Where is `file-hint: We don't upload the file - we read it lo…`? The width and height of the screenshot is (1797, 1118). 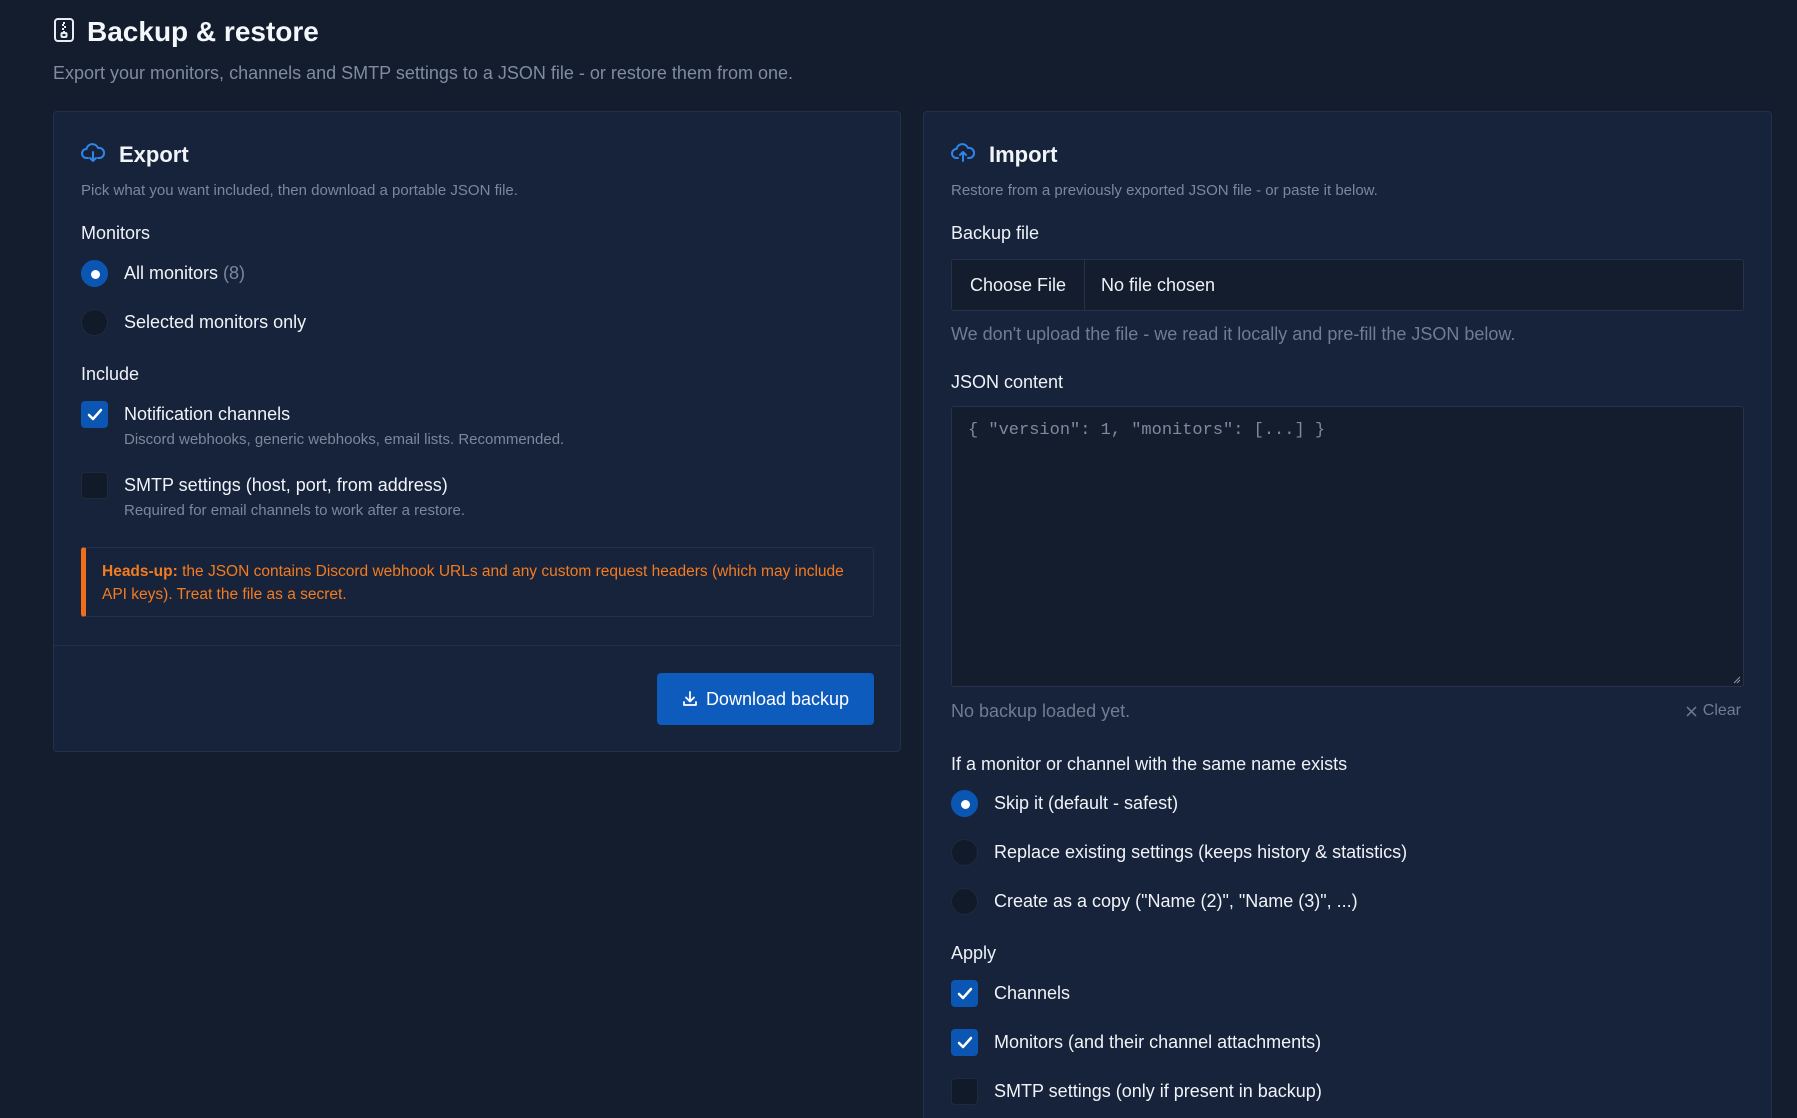
file-hint: We don't upload the file - we read it lo… is located at coordinates (1233, 334).